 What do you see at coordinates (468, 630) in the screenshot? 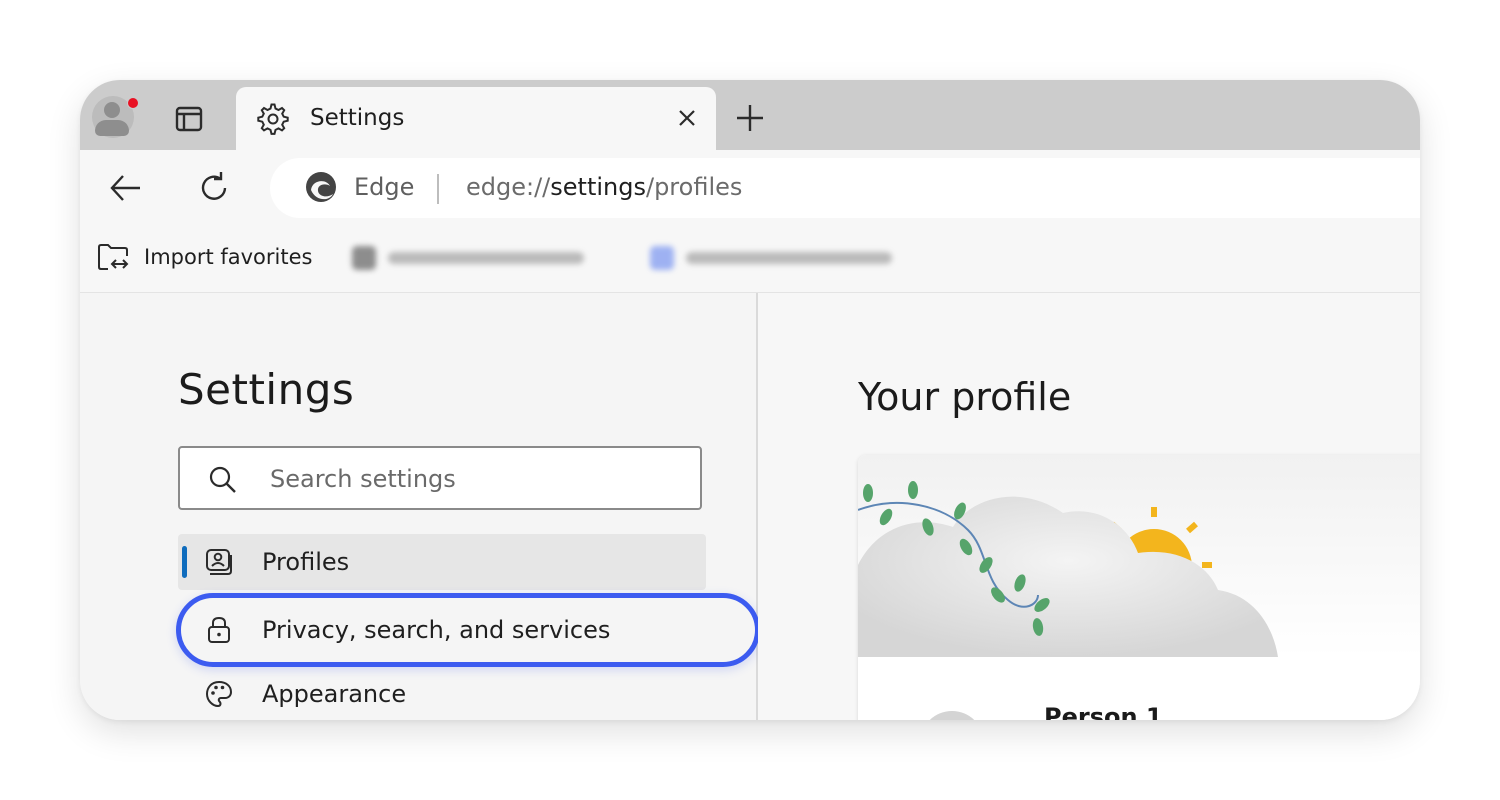
I see `highlight-ring` at bounding box center [468, 630].